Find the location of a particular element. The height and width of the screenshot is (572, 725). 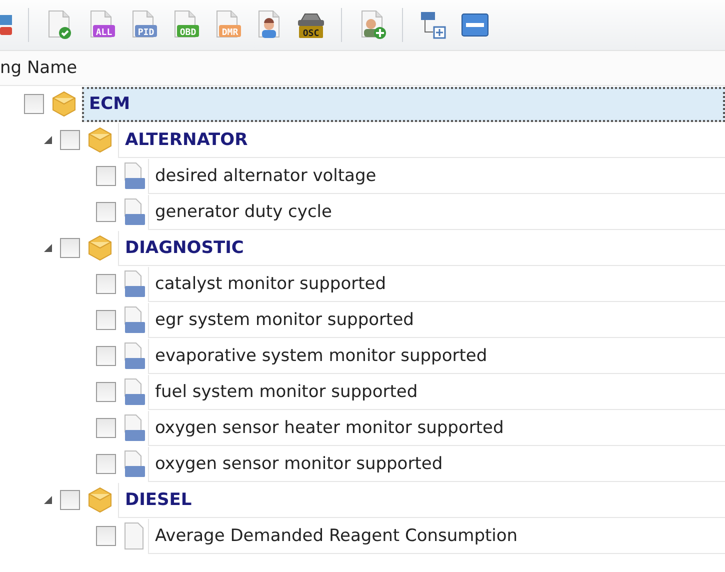

tree-row: DIAGNOSTIC is located at coordinates (421, 248).